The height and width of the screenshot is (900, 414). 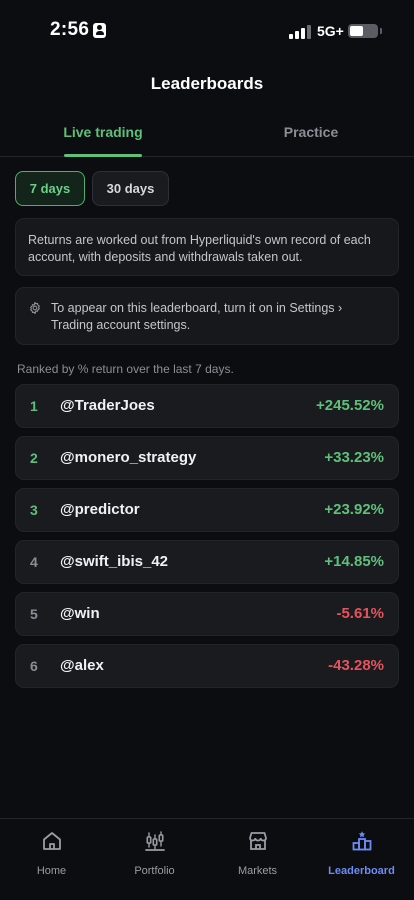 I want to click on signal-strength-icon, so click(x=300, y=31).